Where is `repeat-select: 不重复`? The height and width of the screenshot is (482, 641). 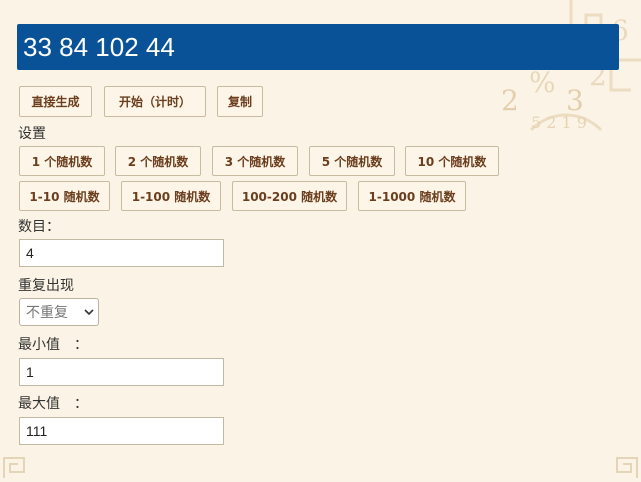
repeat-select: 不重复 is located at coordinates (59, 312).